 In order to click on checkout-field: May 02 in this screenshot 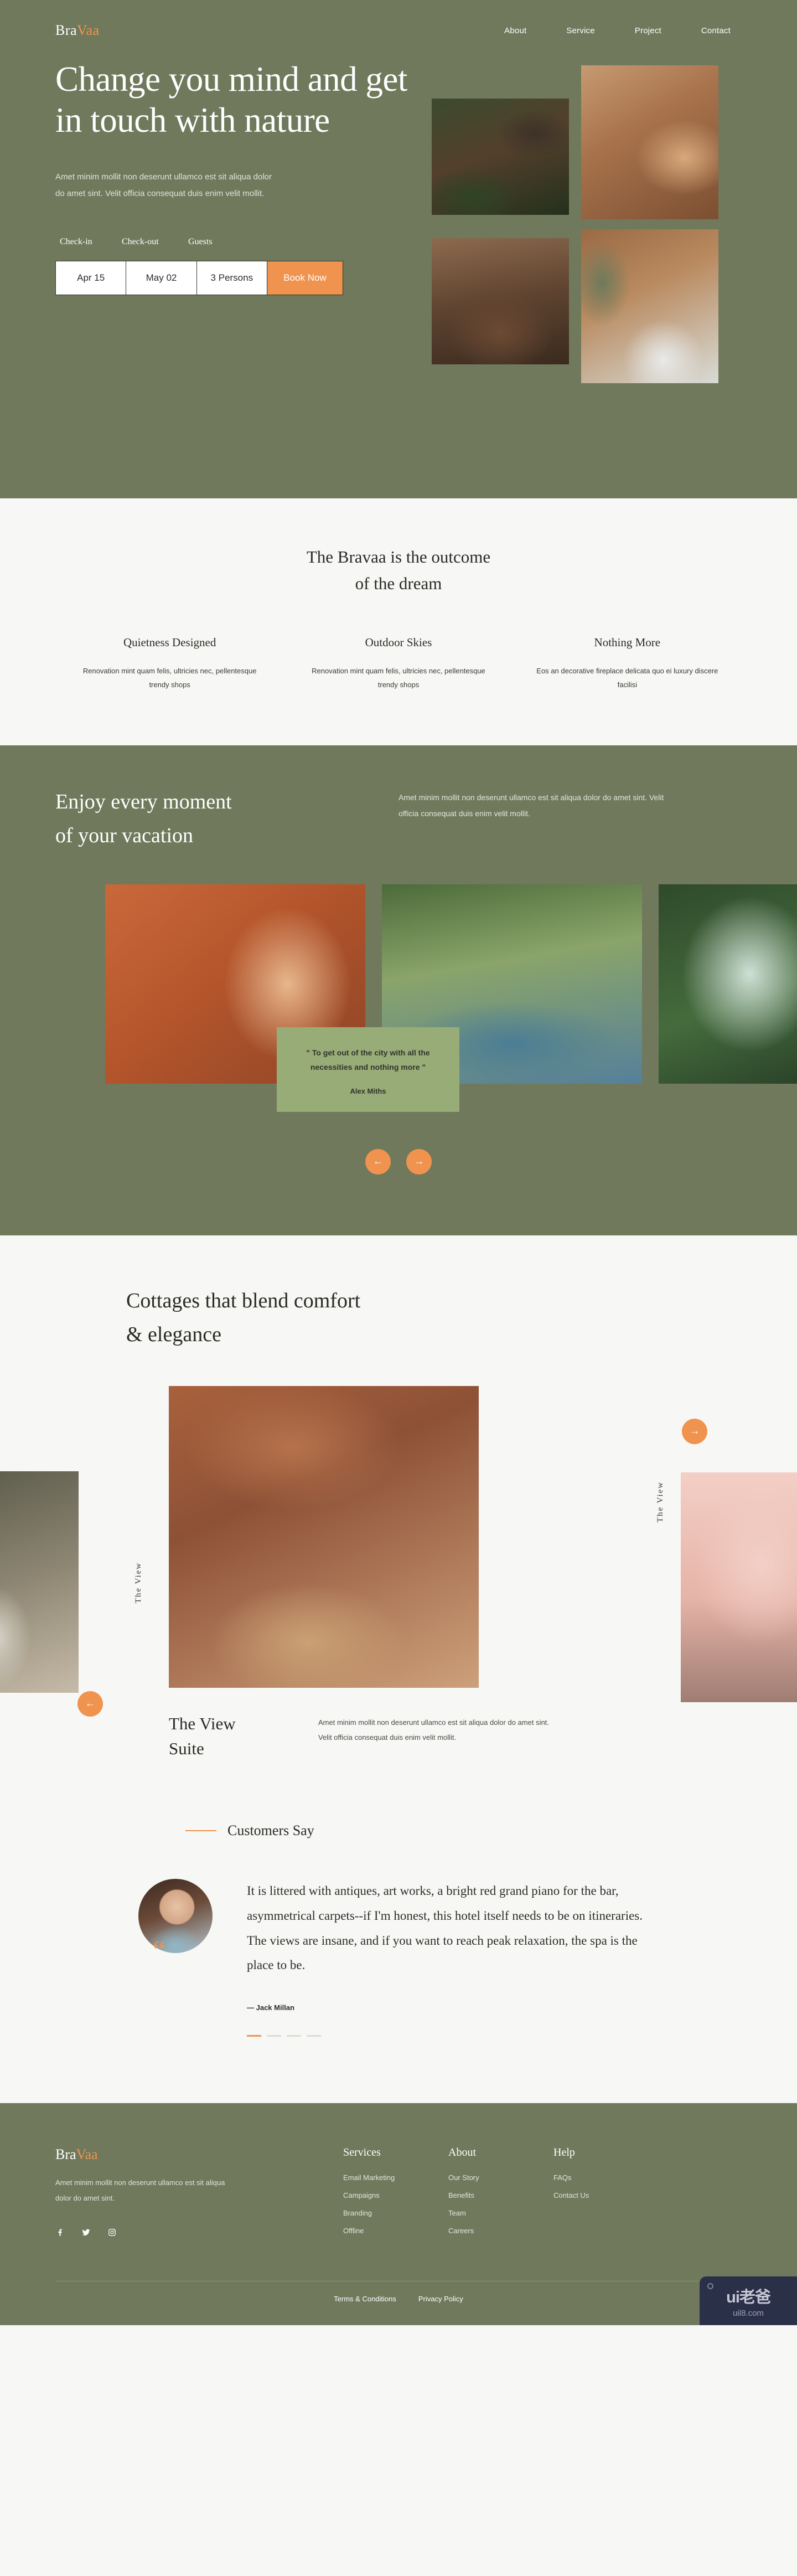, I will do `click(162, 278)`.